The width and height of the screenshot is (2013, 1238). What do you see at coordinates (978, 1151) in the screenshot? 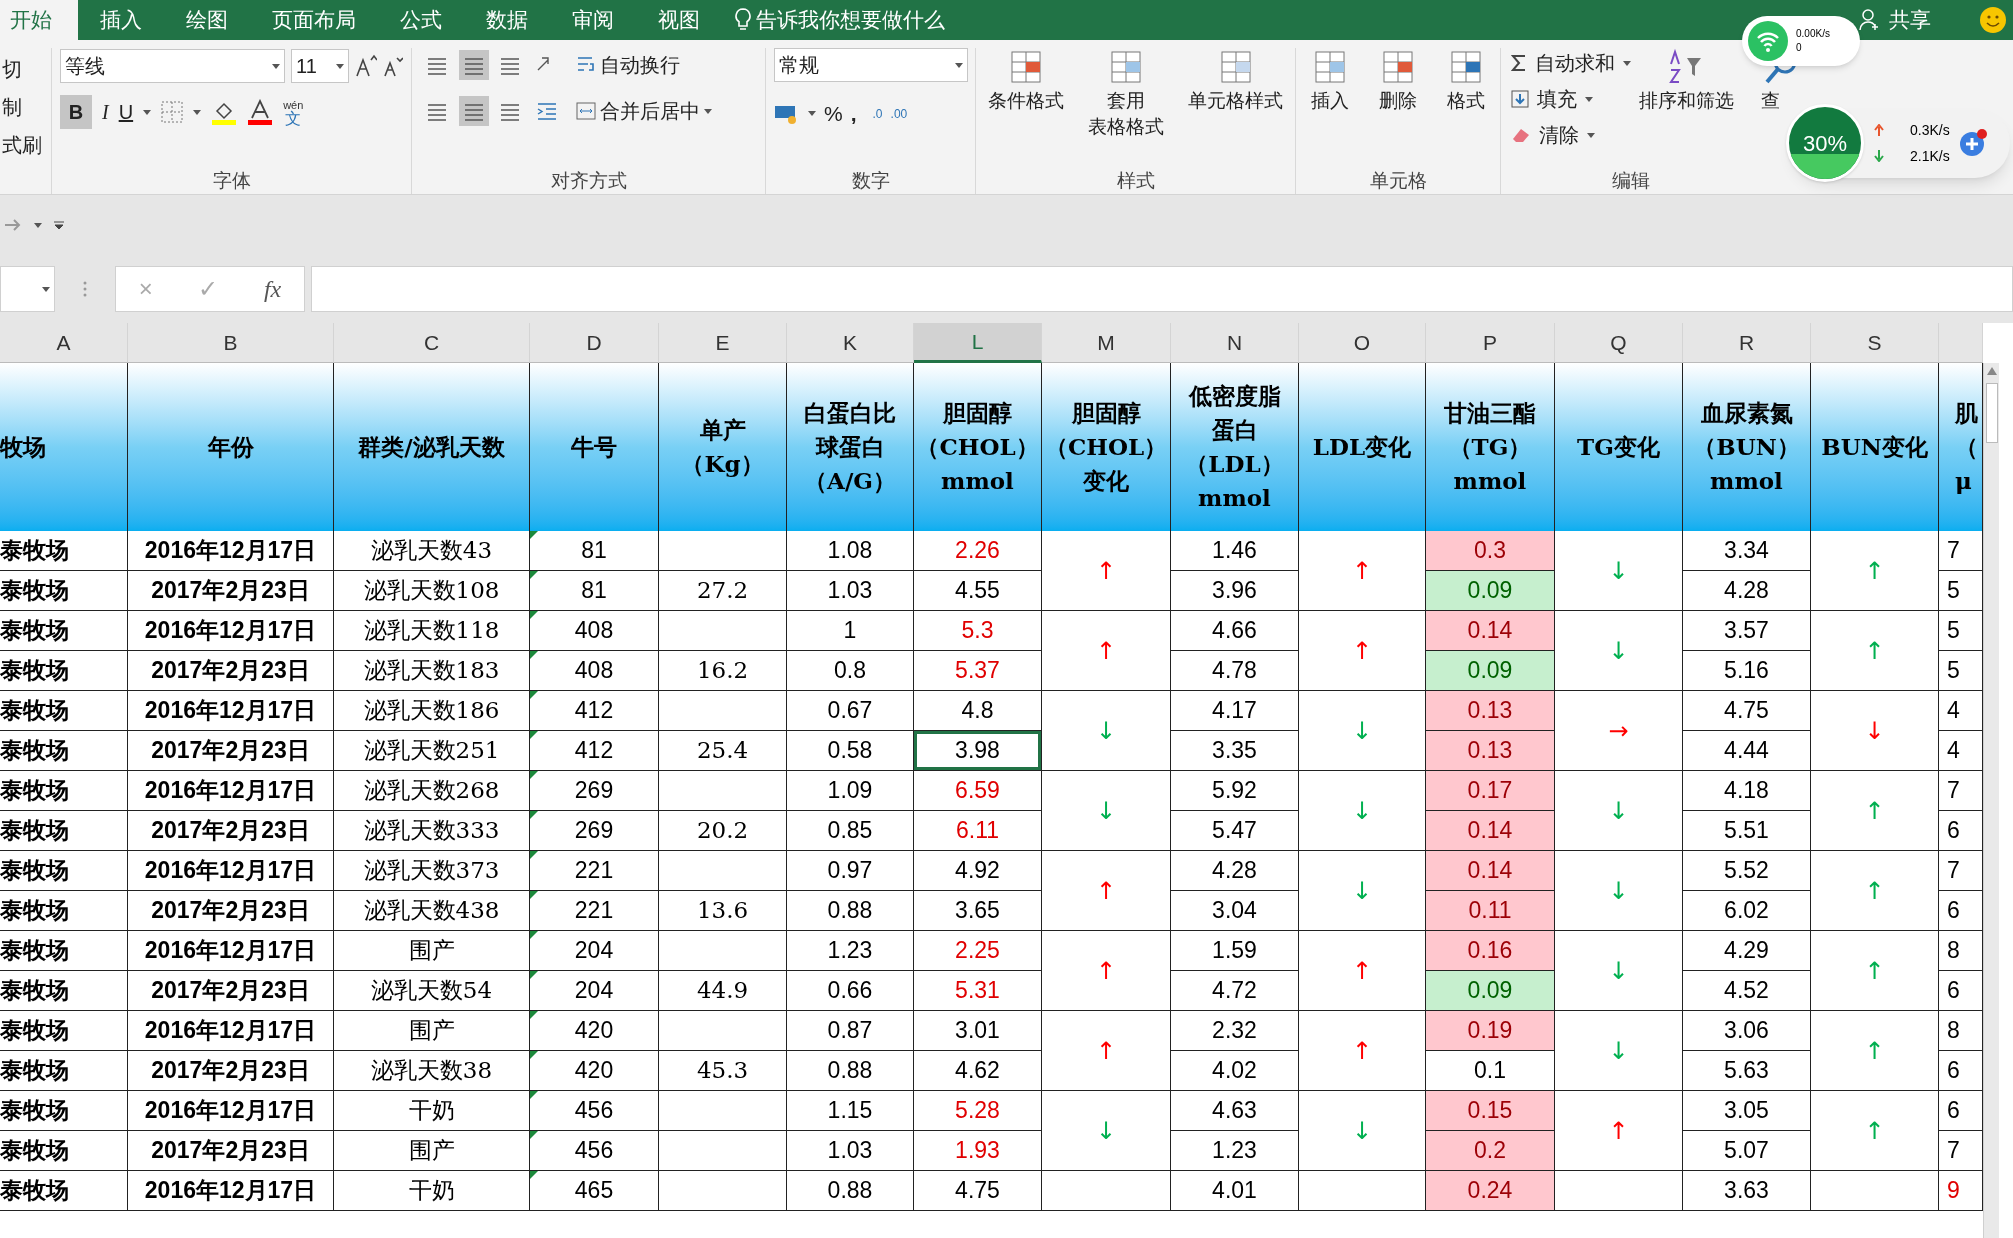
I see `table-cell: 1.93` at bounding box center [978, 1151].